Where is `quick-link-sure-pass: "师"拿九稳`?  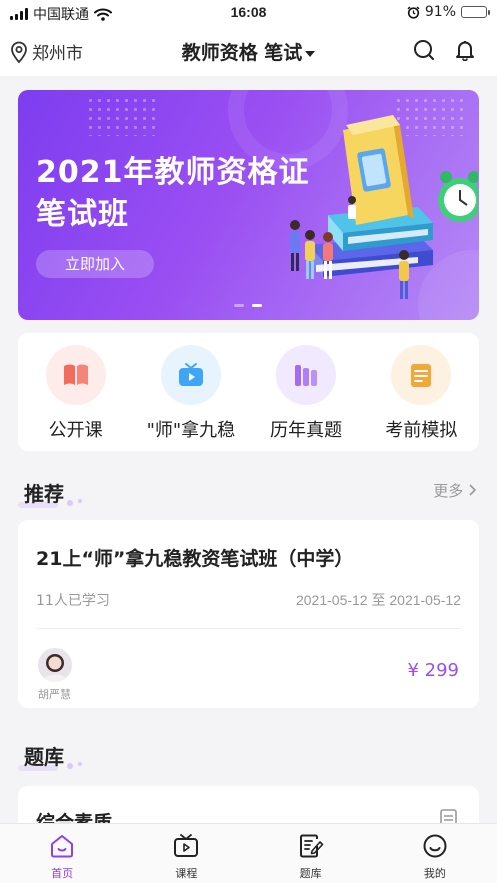 quick-link-sure-pass: "师"拿九稳 is located at coordinates (190, 392).